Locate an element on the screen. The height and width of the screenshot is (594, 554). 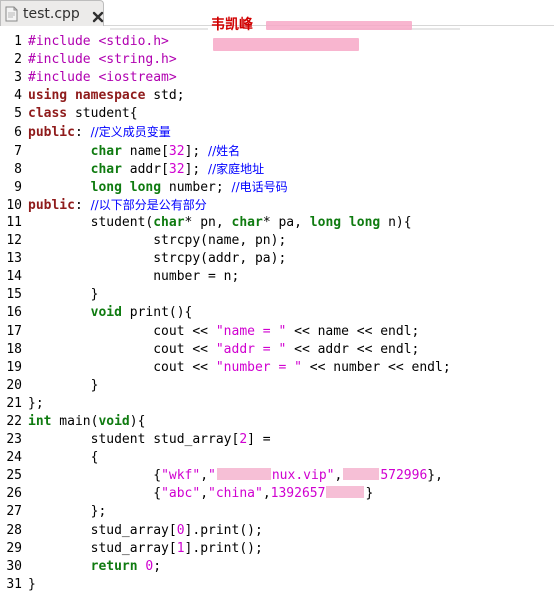
line-number: 17 is located at coordinates (14, 331).